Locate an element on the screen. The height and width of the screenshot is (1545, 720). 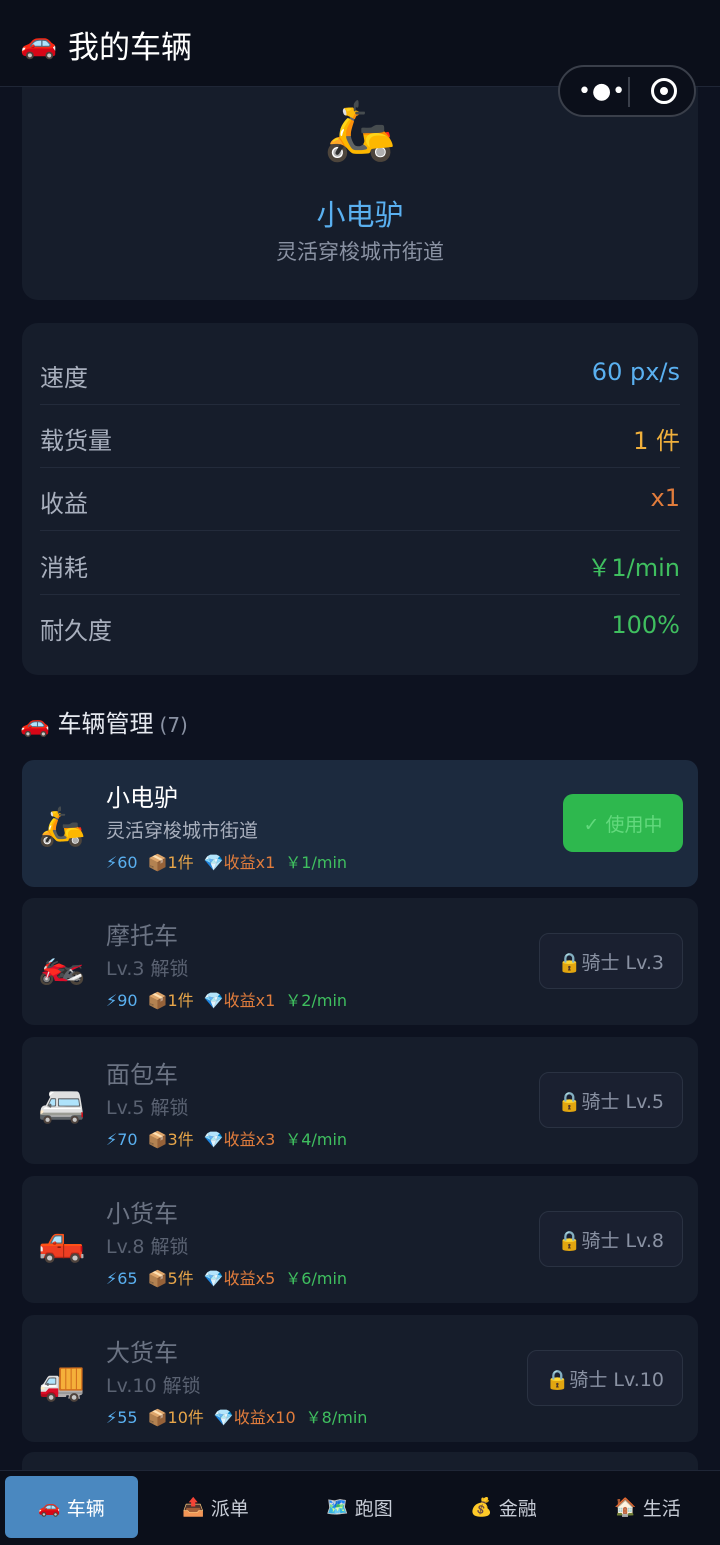
scooter-icon: 🛵 is located at coordinates (62, 826).